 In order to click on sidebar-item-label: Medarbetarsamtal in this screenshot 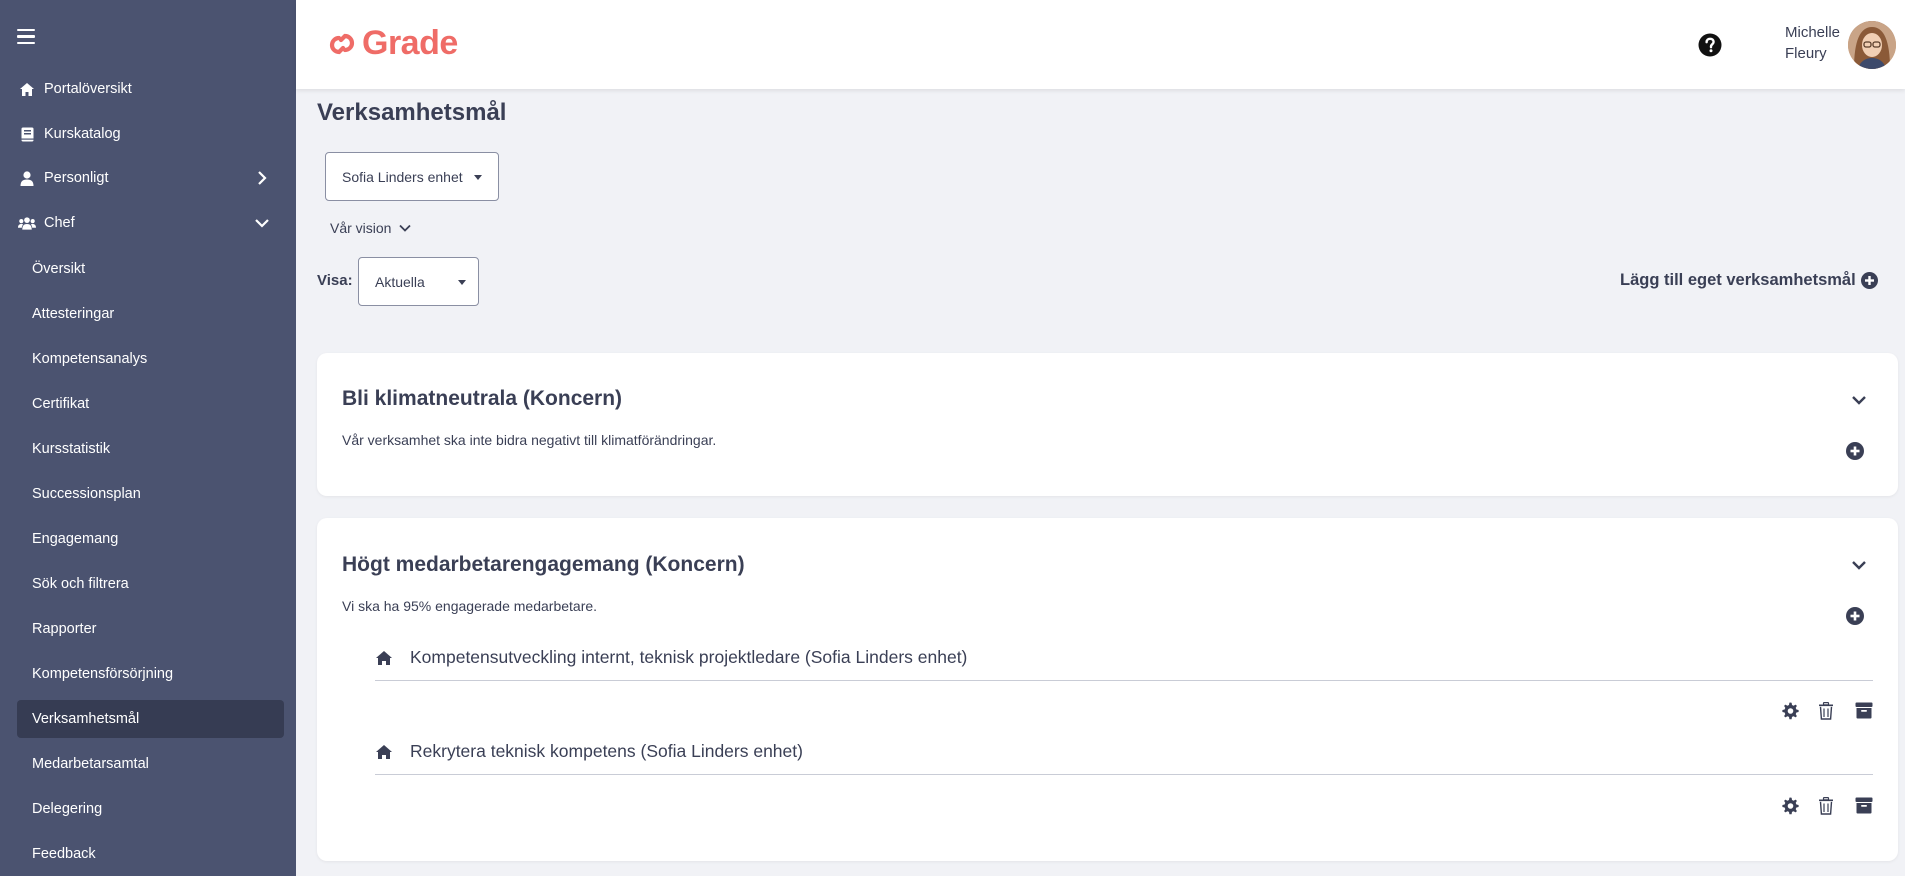, I will do `click(90, 764)`.